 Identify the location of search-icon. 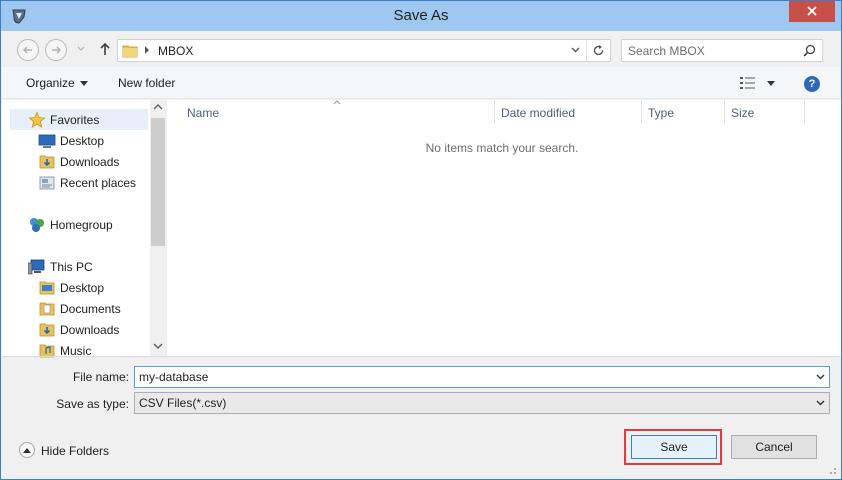
(809, 50).